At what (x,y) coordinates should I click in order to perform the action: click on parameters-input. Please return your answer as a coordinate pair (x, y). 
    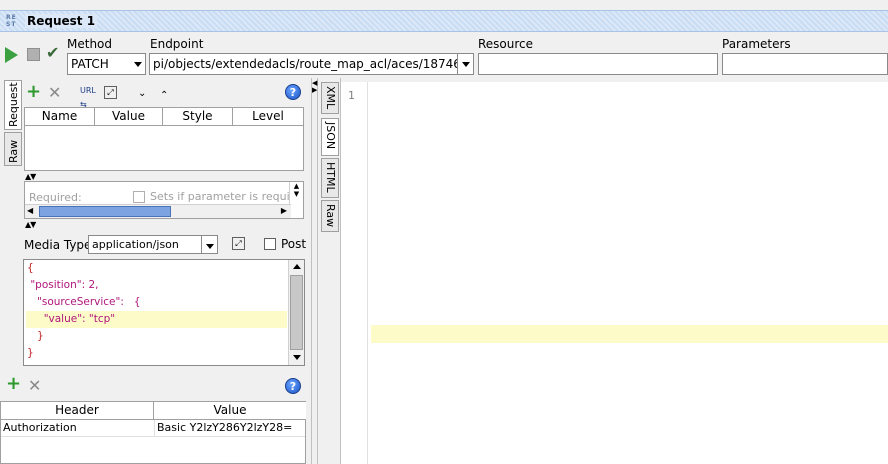
    Looking at the image, I should click on (805, 64).